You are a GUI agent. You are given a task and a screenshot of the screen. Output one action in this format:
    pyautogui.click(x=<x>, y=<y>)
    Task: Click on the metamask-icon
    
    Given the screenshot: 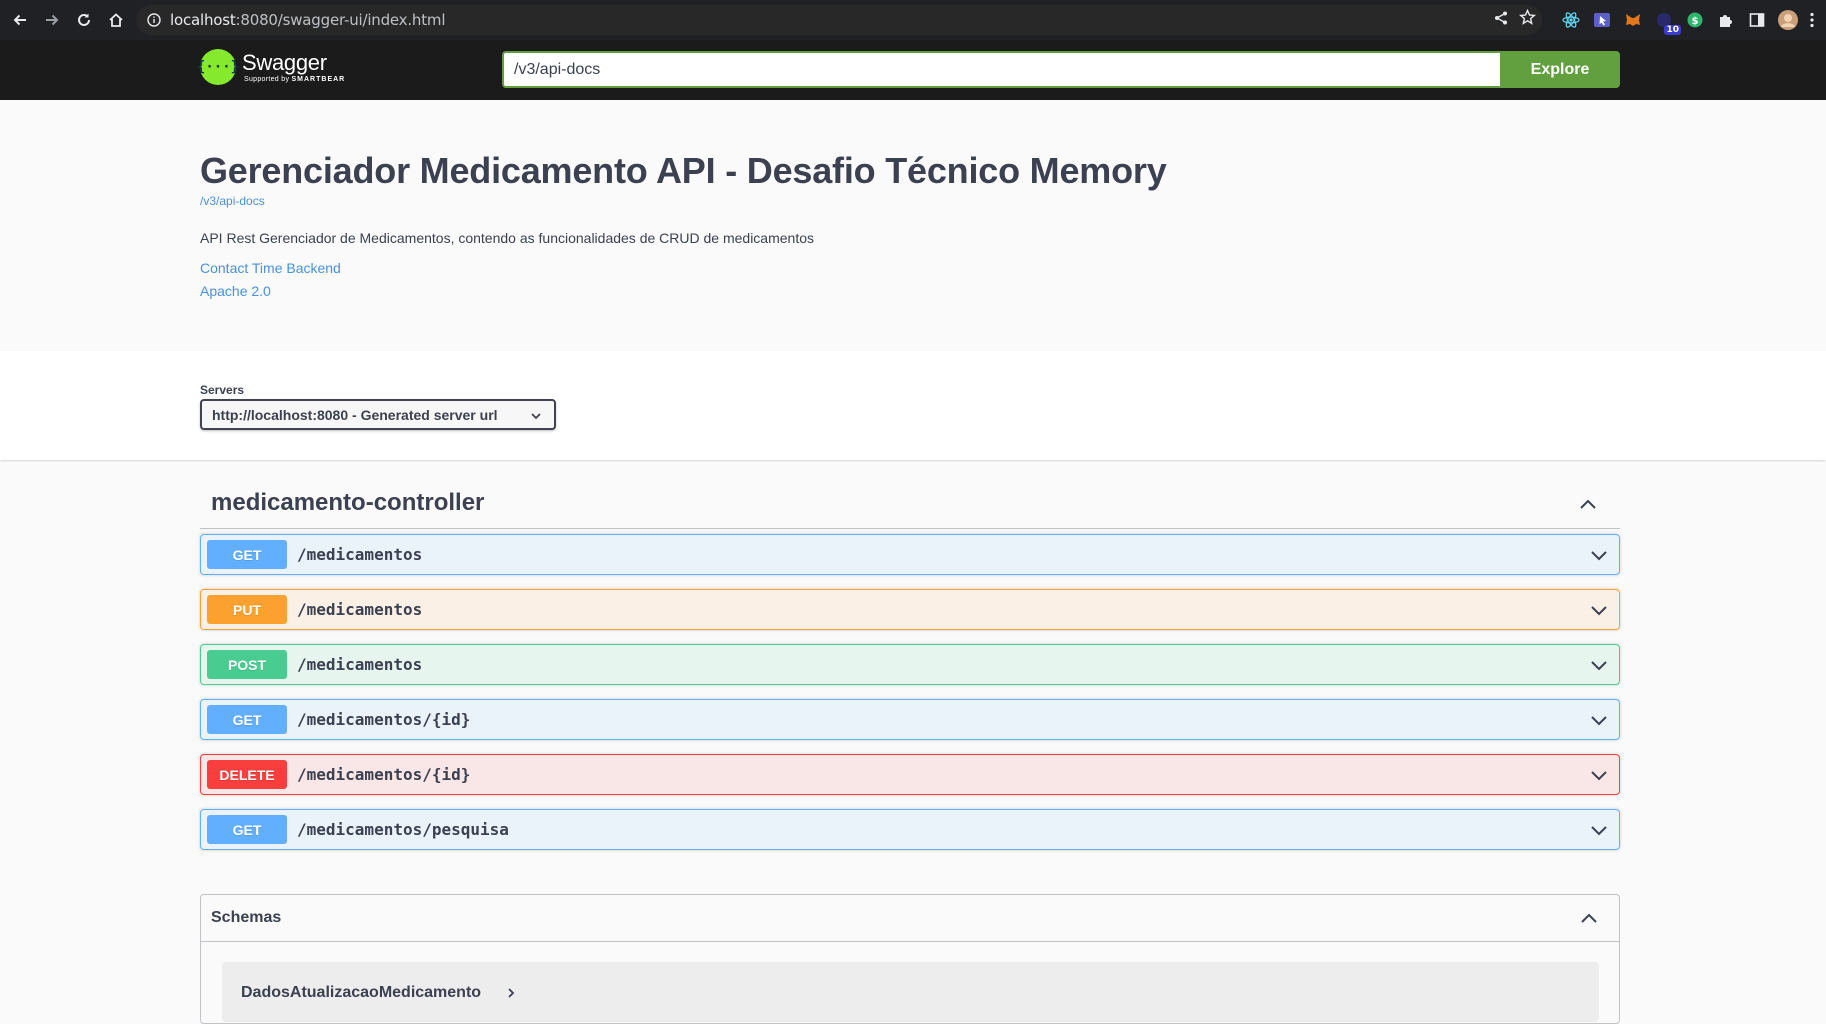 What is the action you would take?
    pyautogui.click(x=1633, y=20)
    